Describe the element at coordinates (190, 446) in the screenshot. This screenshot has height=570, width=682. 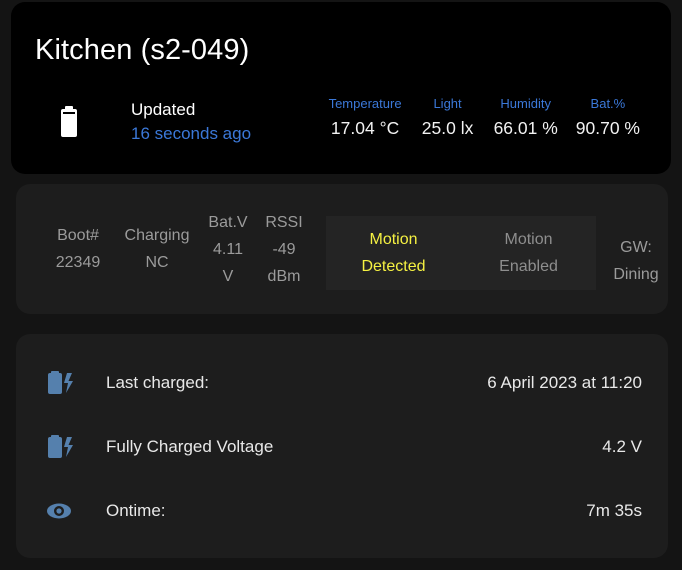
I see `list-item-label: Fully Charged Voltage` at that location.